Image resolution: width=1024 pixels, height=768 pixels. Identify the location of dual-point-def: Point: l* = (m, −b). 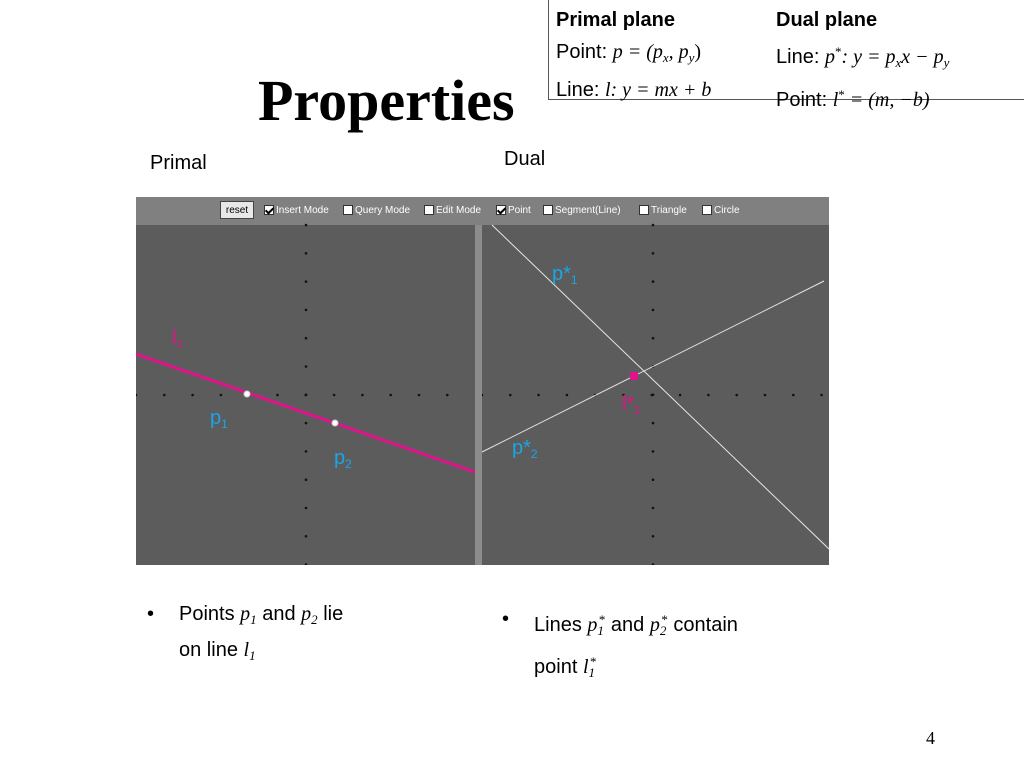
(853, 99).